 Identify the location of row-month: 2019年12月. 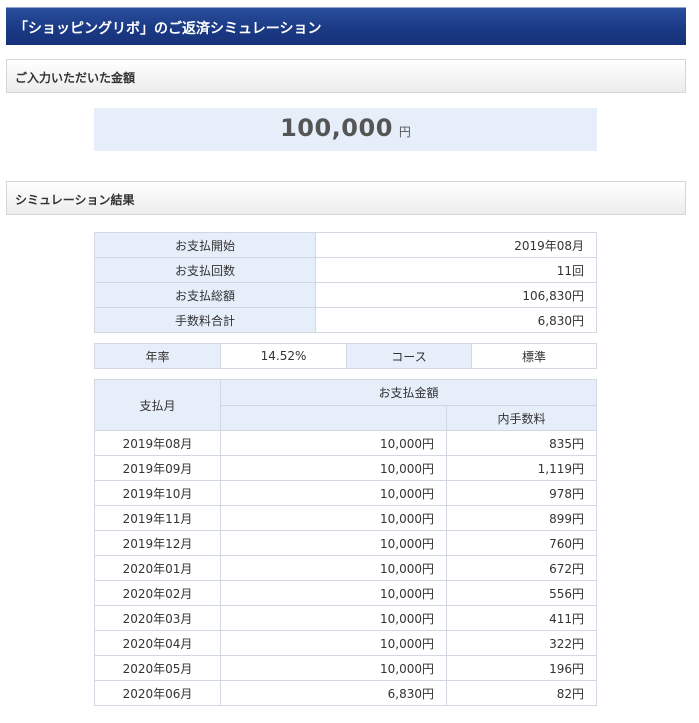
(157, 543).